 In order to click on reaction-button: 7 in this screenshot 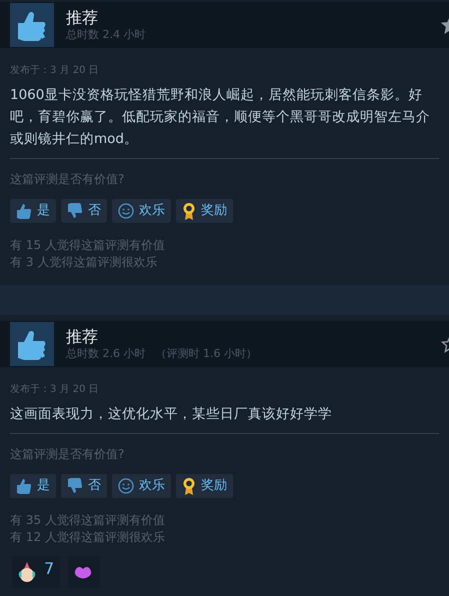, I will do `click(36, 572)`.